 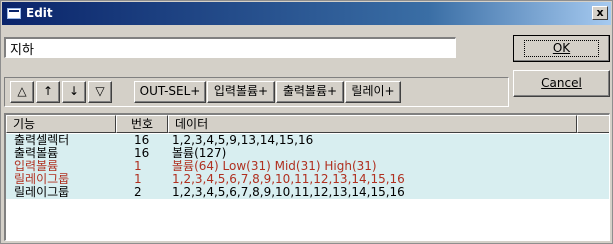 I want to click on list-header: 기능 번호 데이터, so click(x=307, y=124).